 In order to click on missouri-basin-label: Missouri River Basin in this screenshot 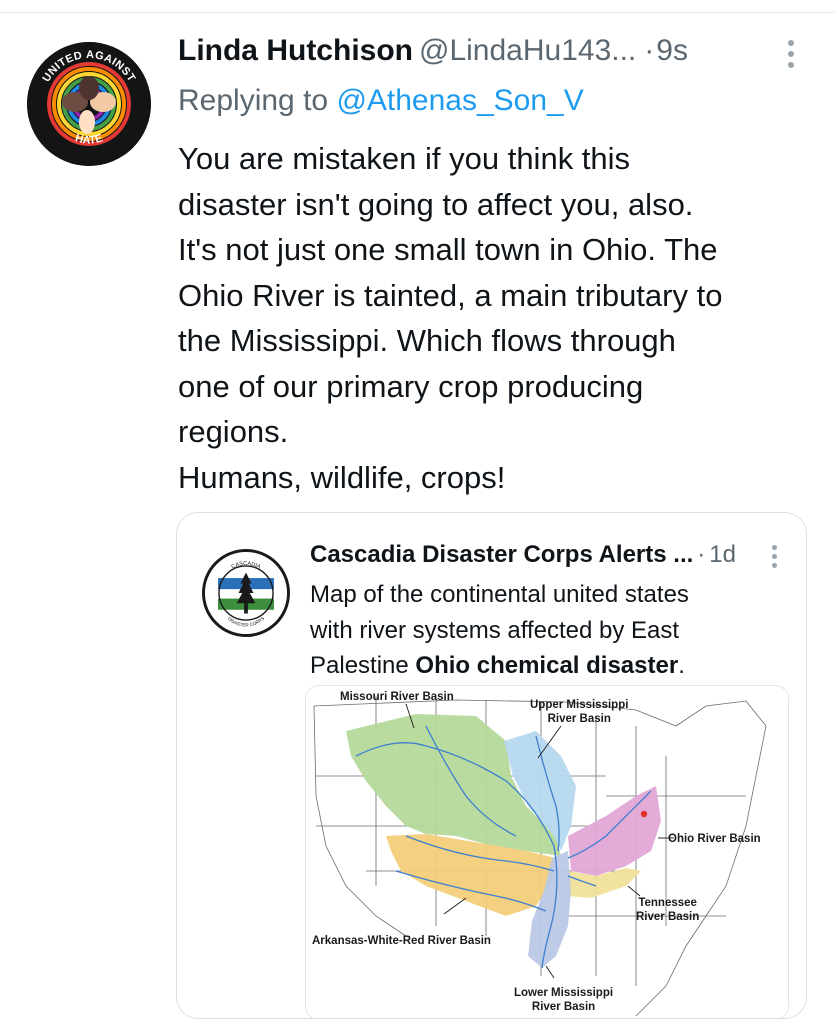, I will do `click(397, 697)`.